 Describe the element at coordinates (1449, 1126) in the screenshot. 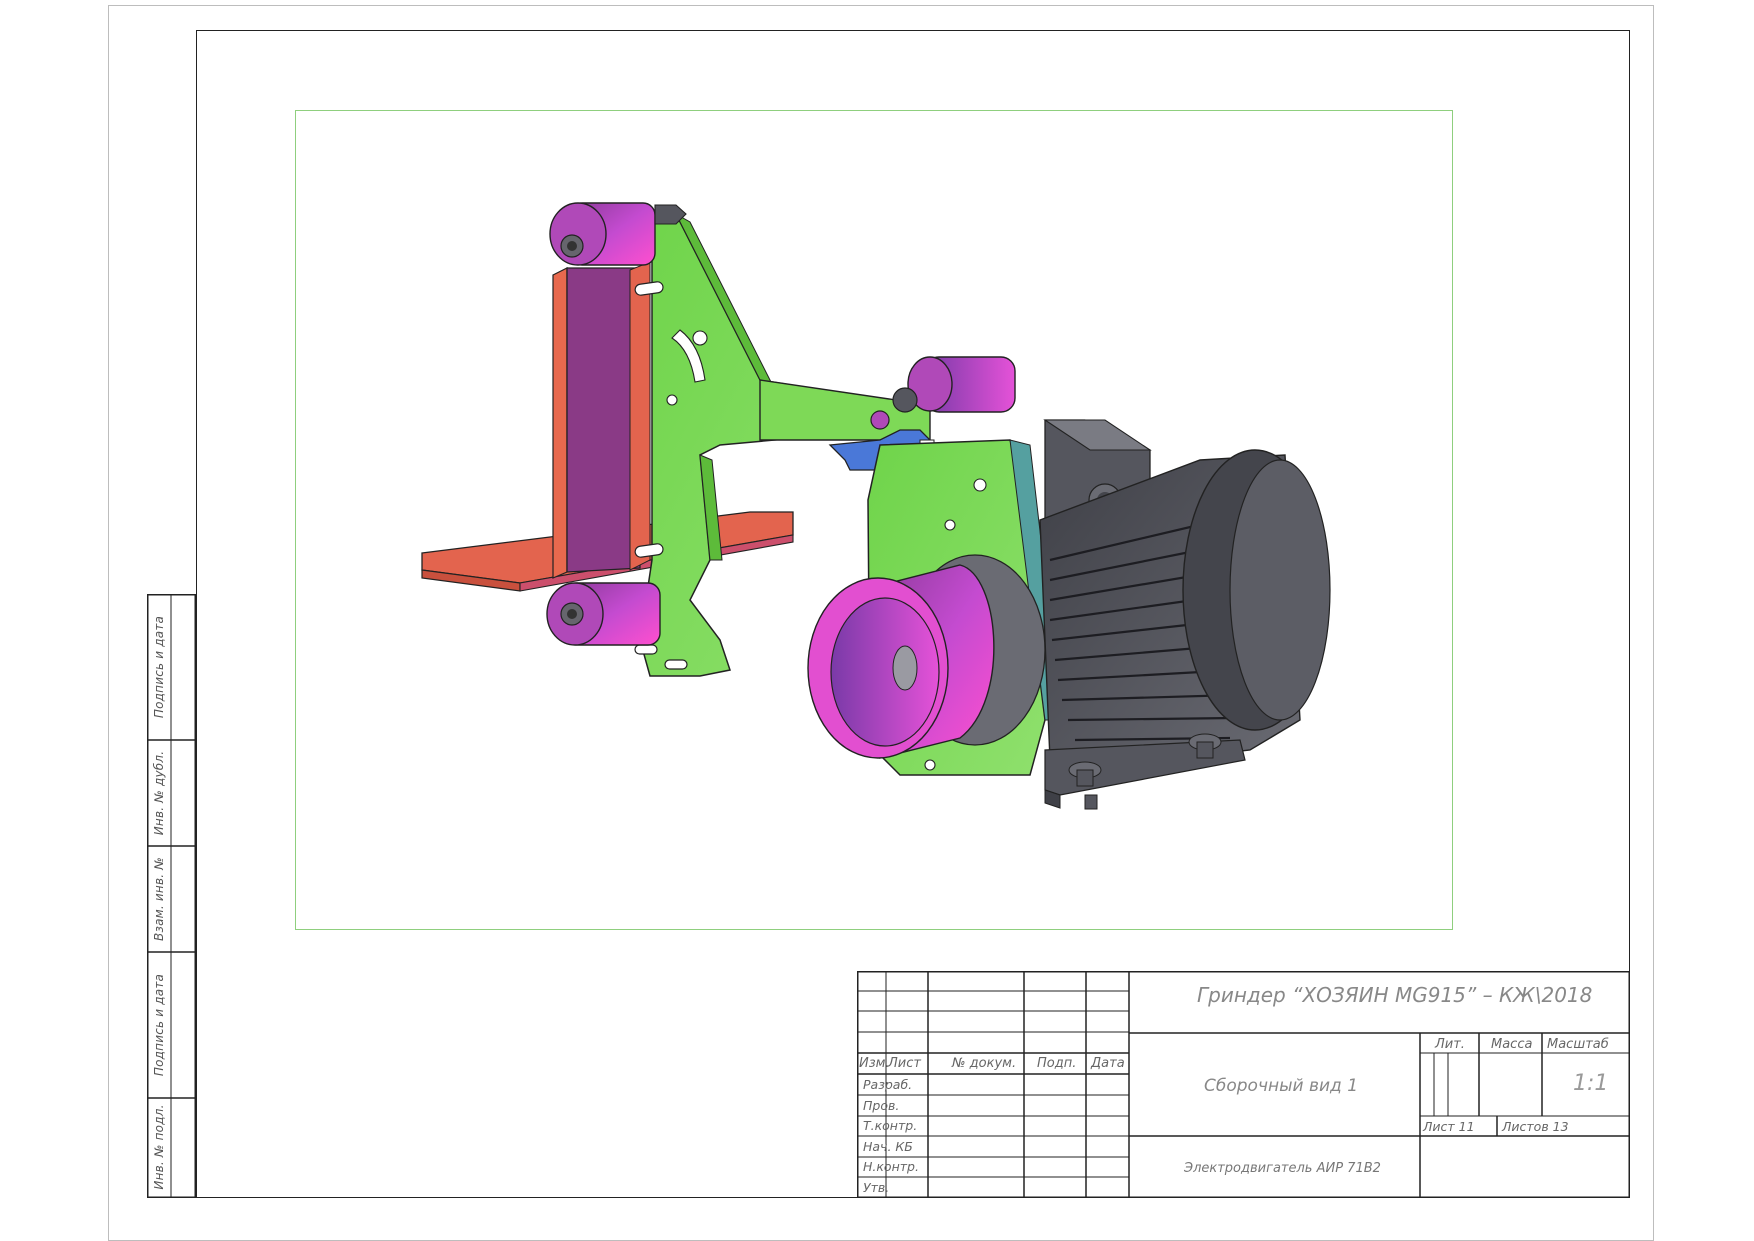

I see `sheet-number: Лист 11` at that location.